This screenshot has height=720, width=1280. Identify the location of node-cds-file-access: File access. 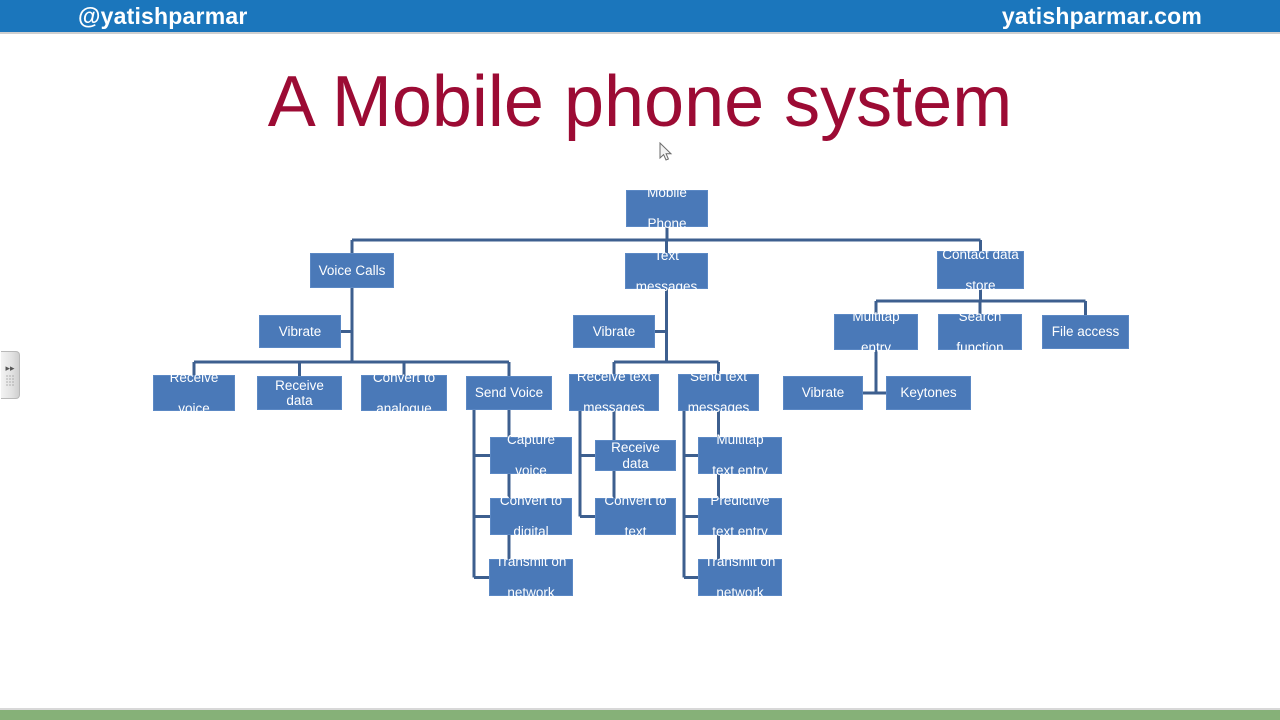
(1085, 332).